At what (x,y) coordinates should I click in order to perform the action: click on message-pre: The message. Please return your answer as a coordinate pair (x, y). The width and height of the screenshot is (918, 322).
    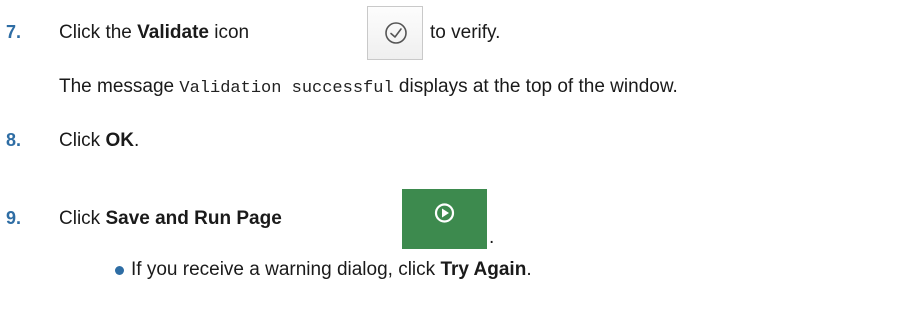
    Looking at the image, I should click on (119, 86).